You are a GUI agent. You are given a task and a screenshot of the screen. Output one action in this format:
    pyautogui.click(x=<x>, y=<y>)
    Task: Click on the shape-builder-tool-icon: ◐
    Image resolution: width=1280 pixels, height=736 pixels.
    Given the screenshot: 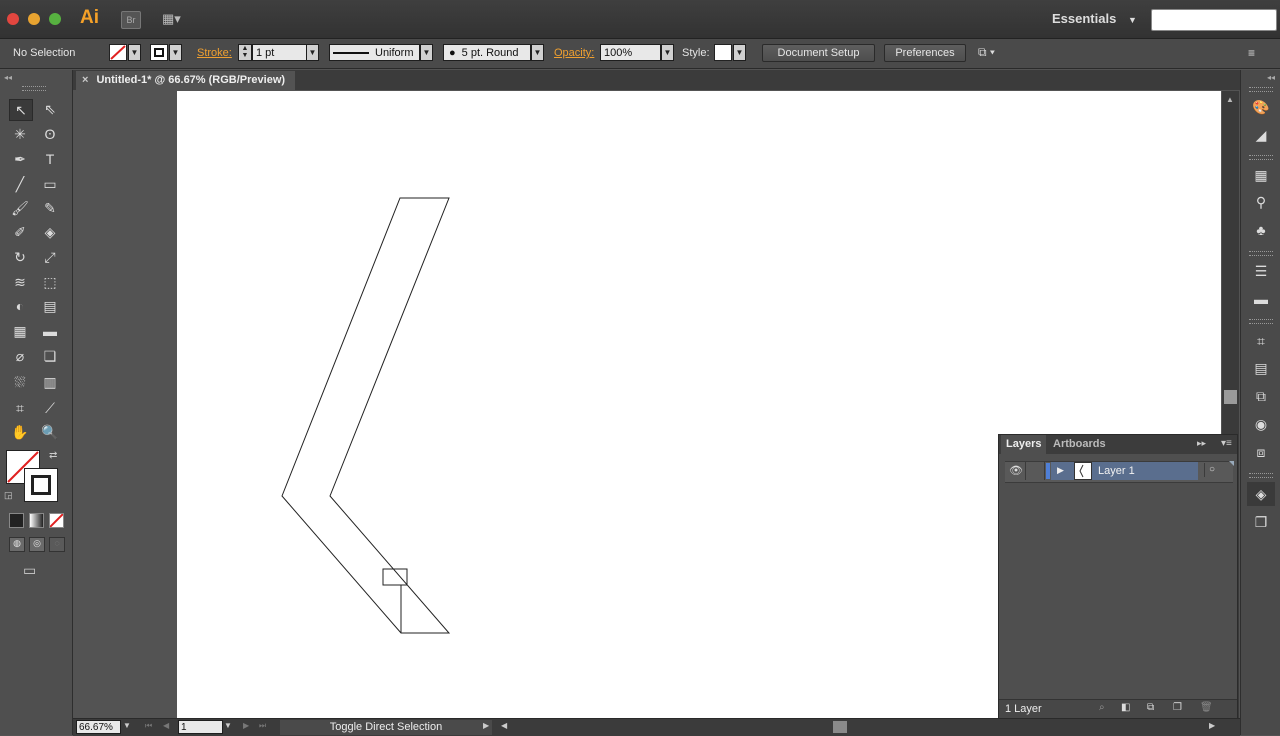 What is the action you would take?
    pyautogui.click(x=20, y=306)
    